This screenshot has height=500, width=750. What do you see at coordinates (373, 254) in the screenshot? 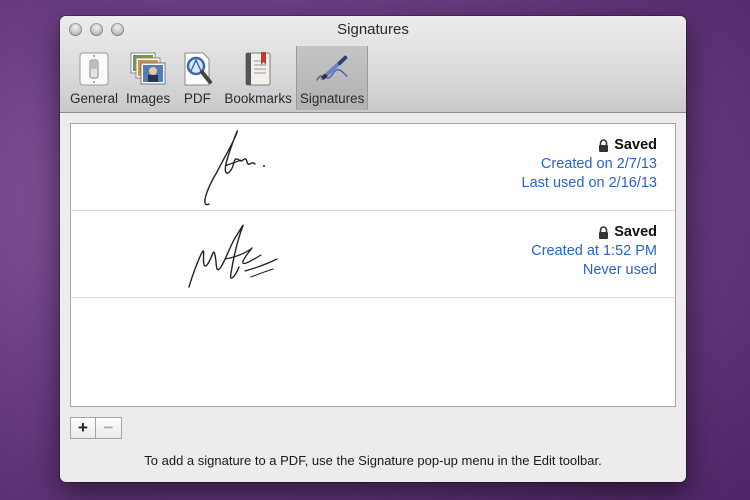
I see `signature-row: Saved Created at 1:52 PM Never used` at bounding box center [373, 254].